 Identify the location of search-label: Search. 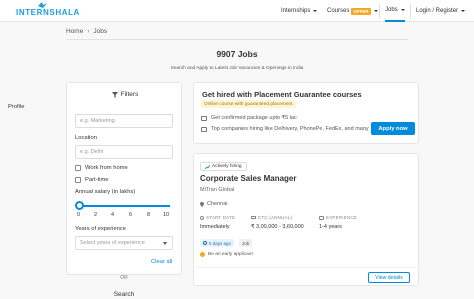
(124, 294).